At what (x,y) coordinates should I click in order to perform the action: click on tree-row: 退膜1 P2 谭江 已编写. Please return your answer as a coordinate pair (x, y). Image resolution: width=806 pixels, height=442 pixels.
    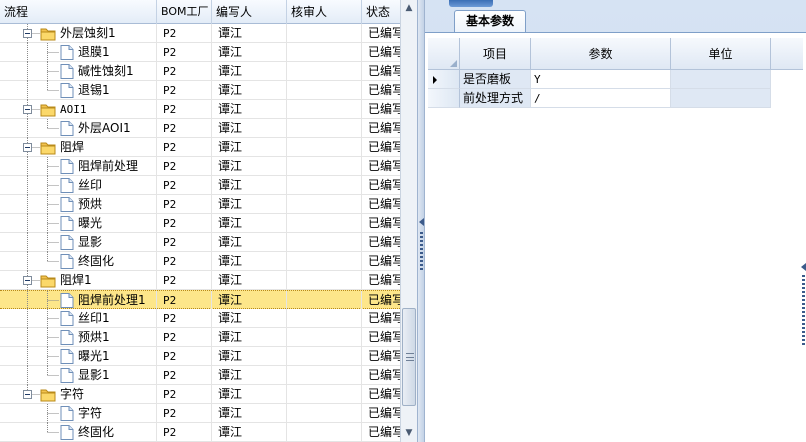
    Looking at the image, I should click on (200, 52).